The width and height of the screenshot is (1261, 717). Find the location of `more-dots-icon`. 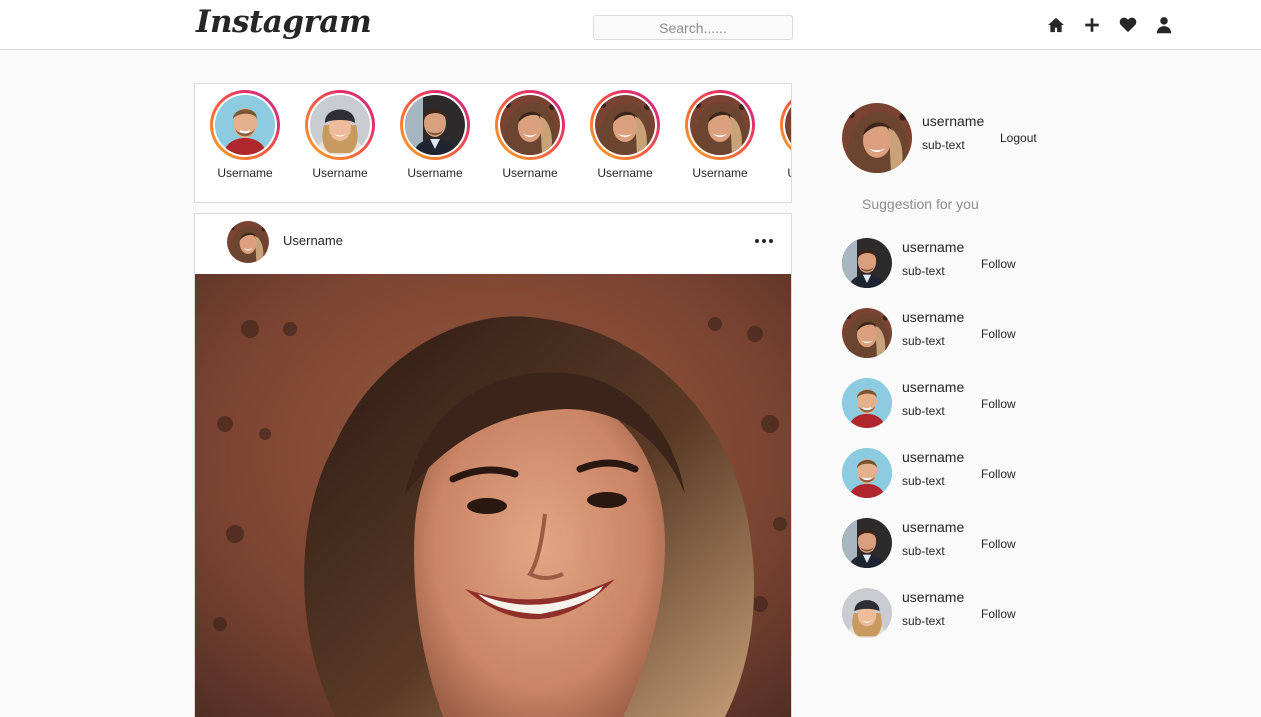

more-dots-icon is located at coordinates (764, 241).